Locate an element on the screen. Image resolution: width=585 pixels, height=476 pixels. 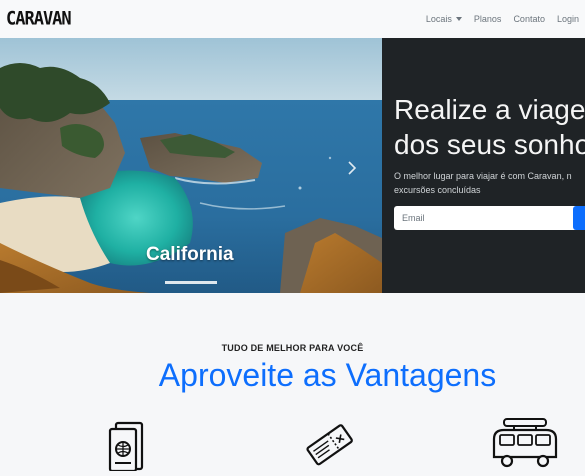
hero-title: Realize a viagem dos seus sonhos is located at coordinates (489, 127).